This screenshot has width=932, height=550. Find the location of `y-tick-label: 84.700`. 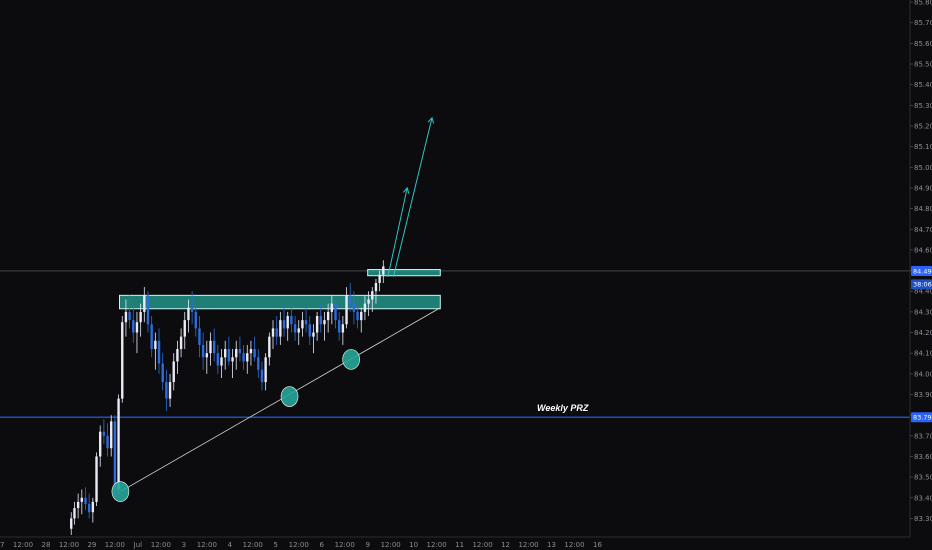

y-tick-label: 84.700 is located at coordinates (923, 230).